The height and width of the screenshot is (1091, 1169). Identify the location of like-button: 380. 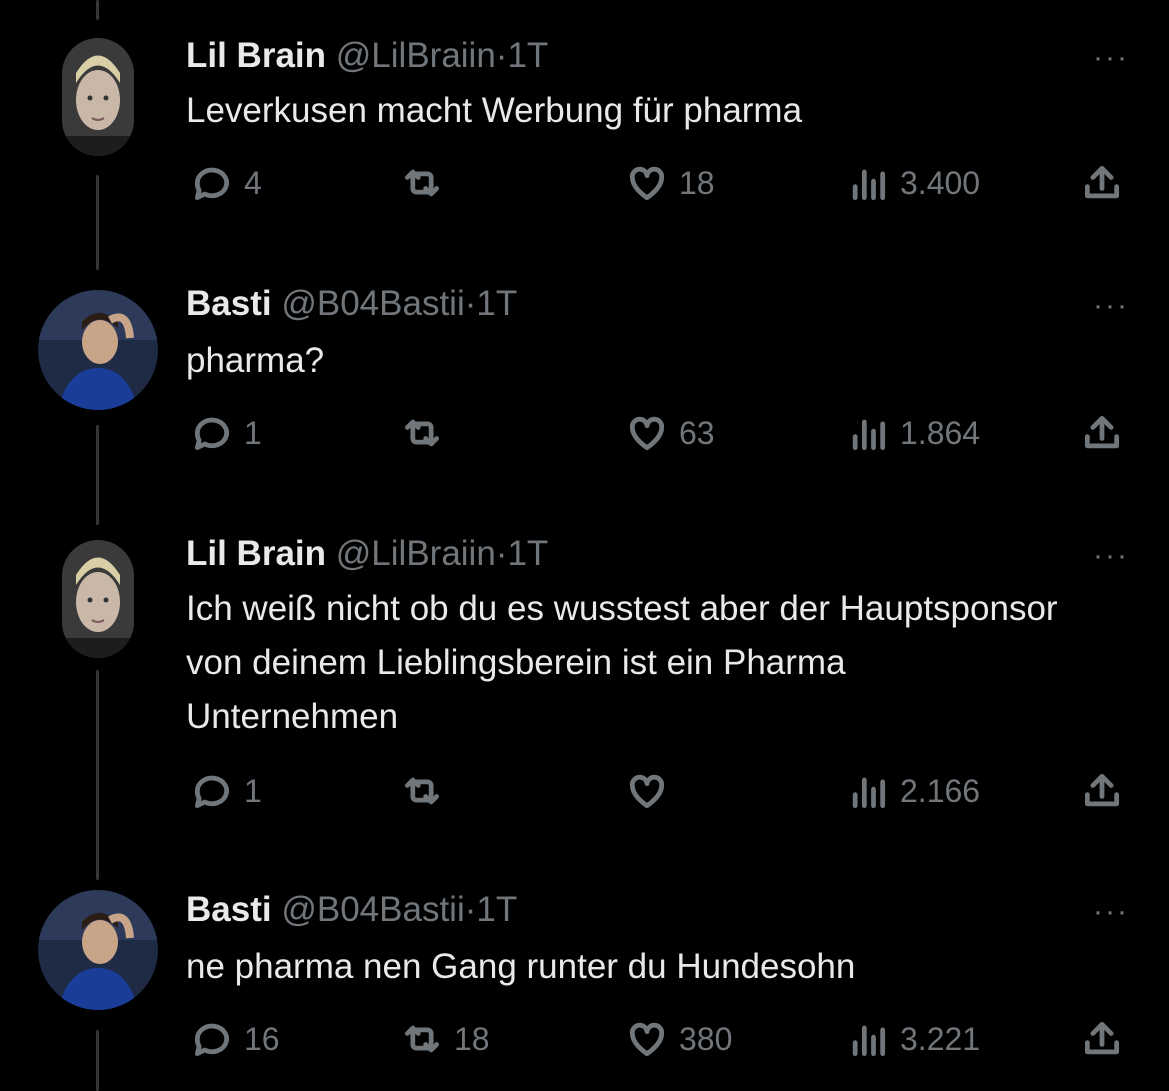
(678, 1039).